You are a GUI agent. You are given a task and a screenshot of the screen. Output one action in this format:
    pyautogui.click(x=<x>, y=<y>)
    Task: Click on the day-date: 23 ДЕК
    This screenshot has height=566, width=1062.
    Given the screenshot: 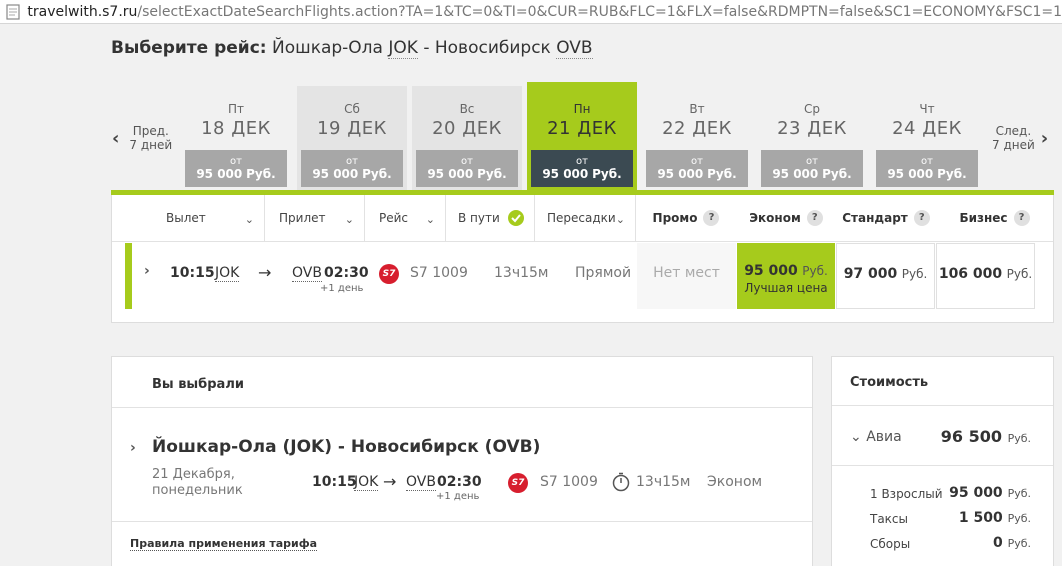 What is the action you would take?
    pyautogui.click(x=812, y=128)
    